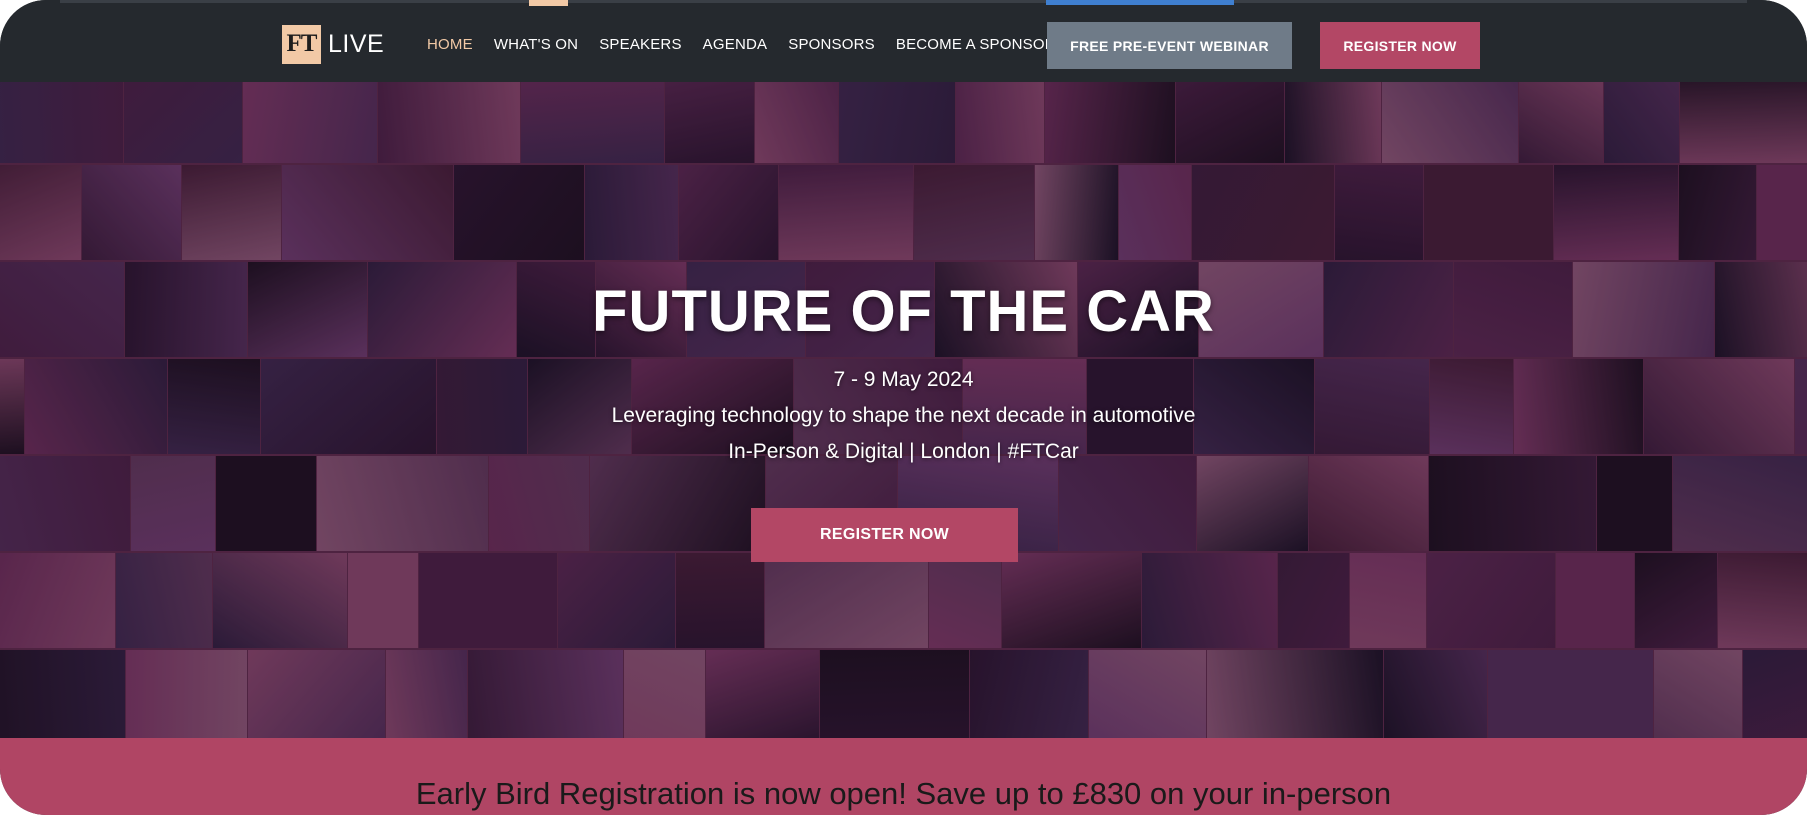 This screenshot has height=815, width=1807. I want to click on nav-item-home: HOME, so click(450, 44).